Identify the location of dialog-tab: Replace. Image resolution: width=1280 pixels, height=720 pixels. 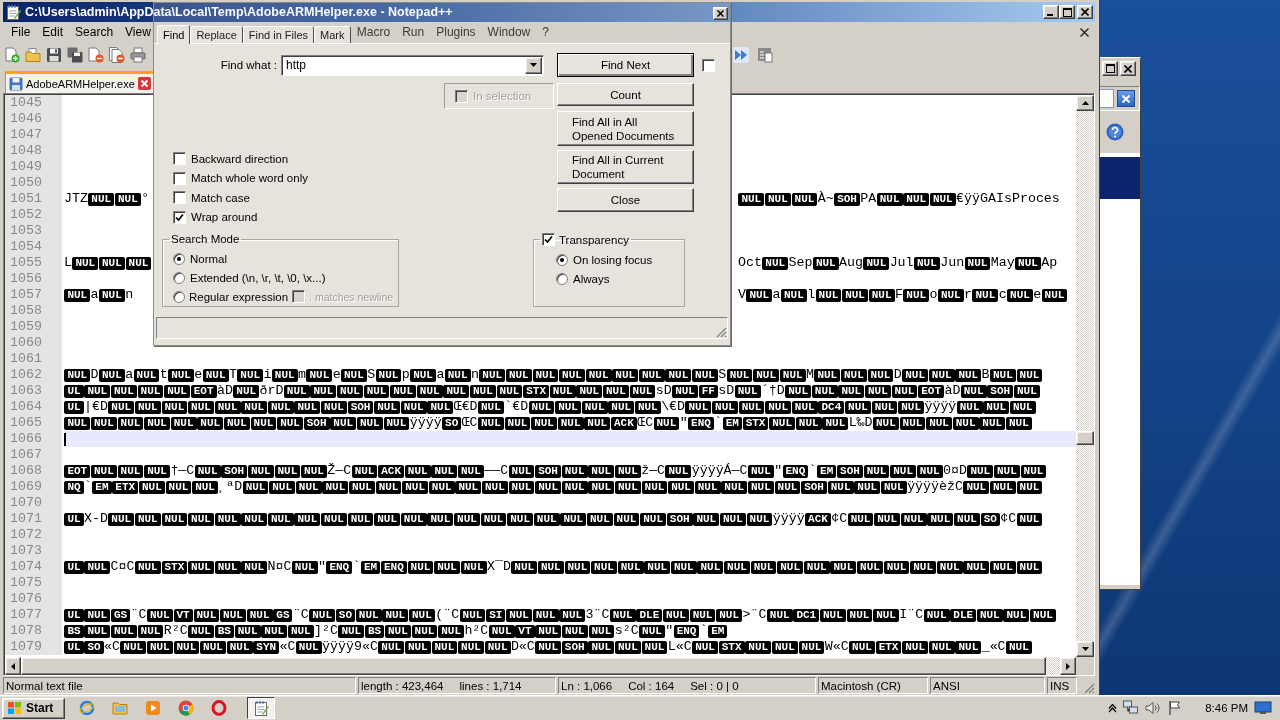
(216, 34).